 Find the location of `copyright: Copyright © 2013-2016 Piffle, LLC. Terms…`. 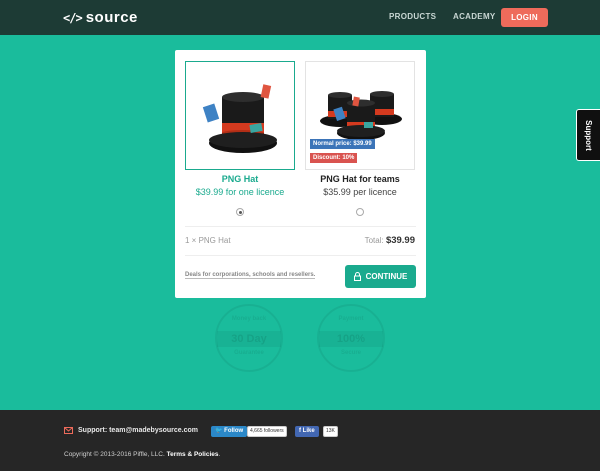

copyright: Copyright © 2013-2016 Piffle, LLC. Terms… is located at coordinates (142, 454).